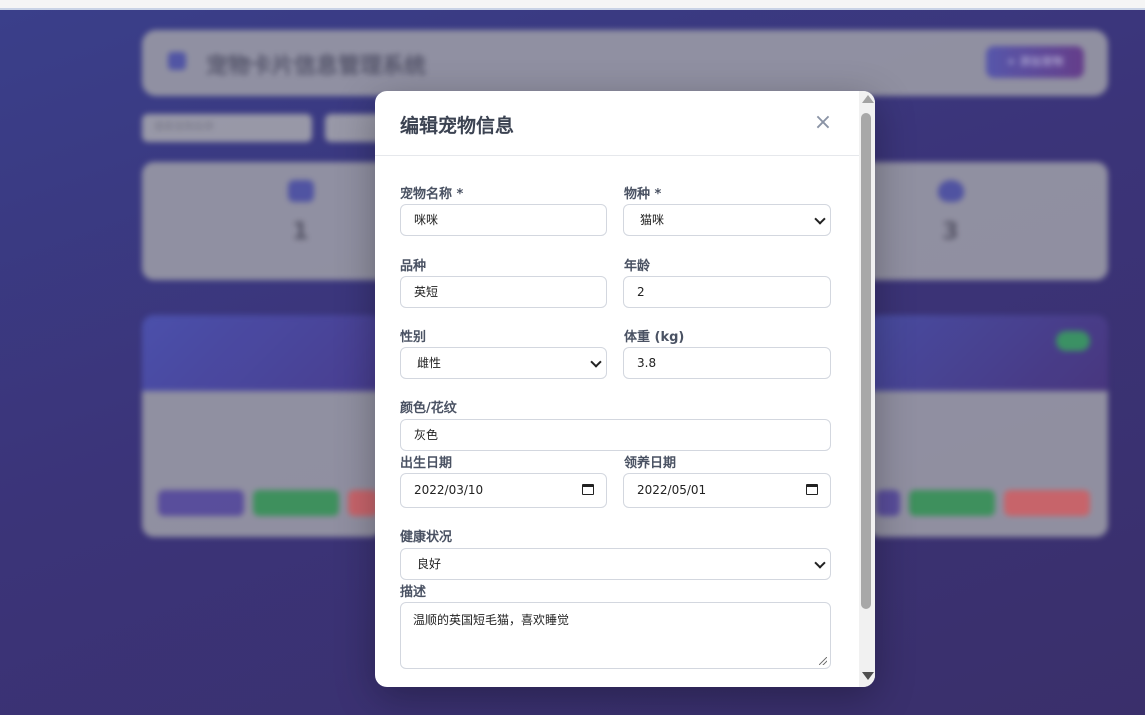  What do you see at coordinates (868, 99) in the screenshot?
I see `scroll-up-arrow-icon` at bounding box center [868, 99].